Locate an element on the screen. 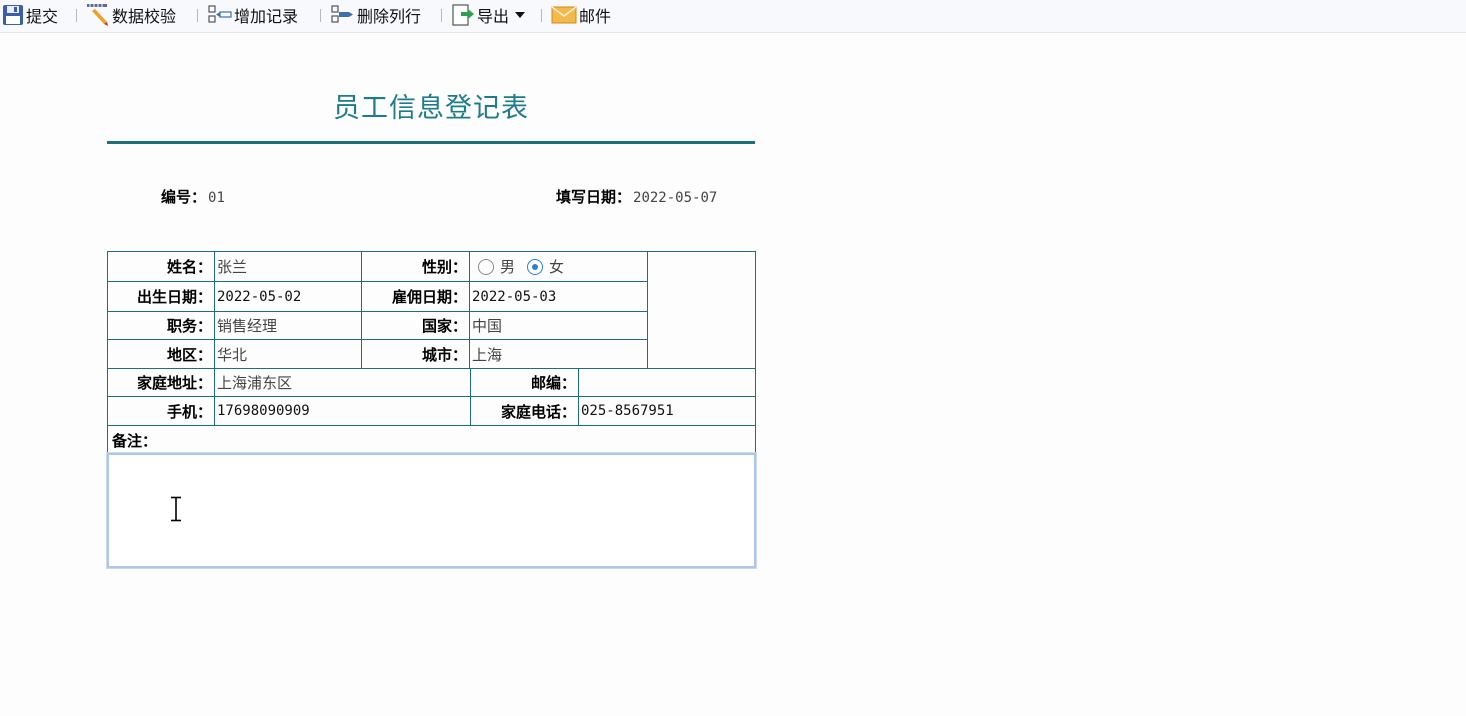  remarks-textarea is located at coordinates (431, 510).